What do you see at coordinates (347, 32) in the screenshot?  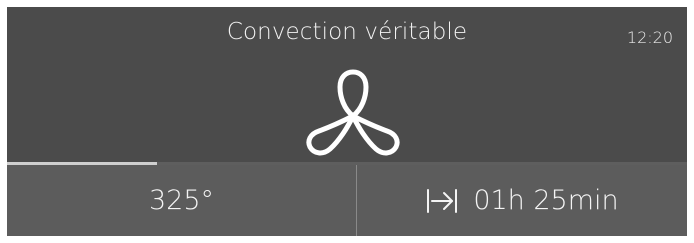 I see `mode-title: Convection véritable` at bounding box center [347, 32].